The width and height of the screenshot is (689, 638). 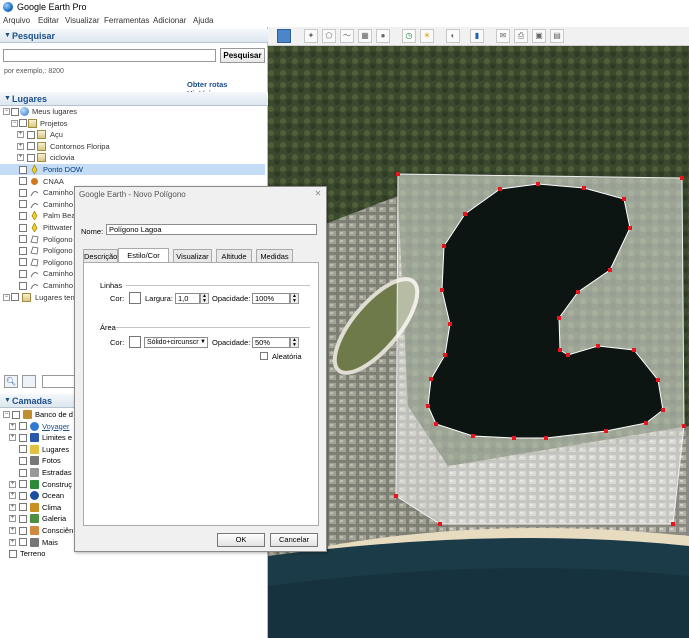 I want to click on area-opacity-input: 50%, so click(x=271, y=342).